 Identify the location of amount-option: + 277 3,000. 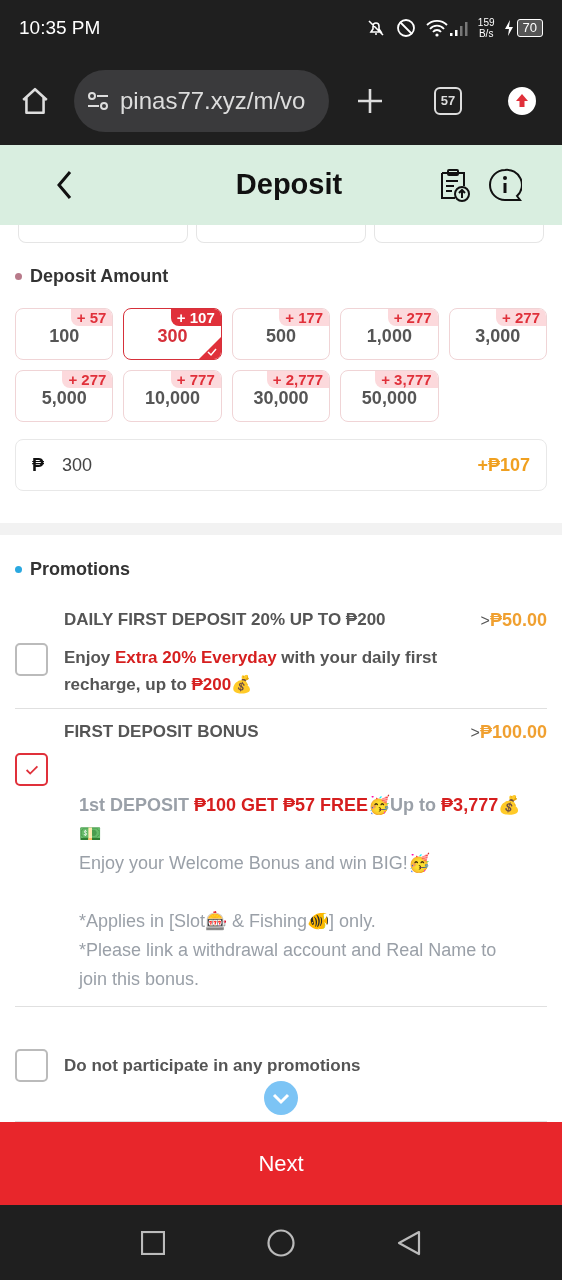
(497, 334).